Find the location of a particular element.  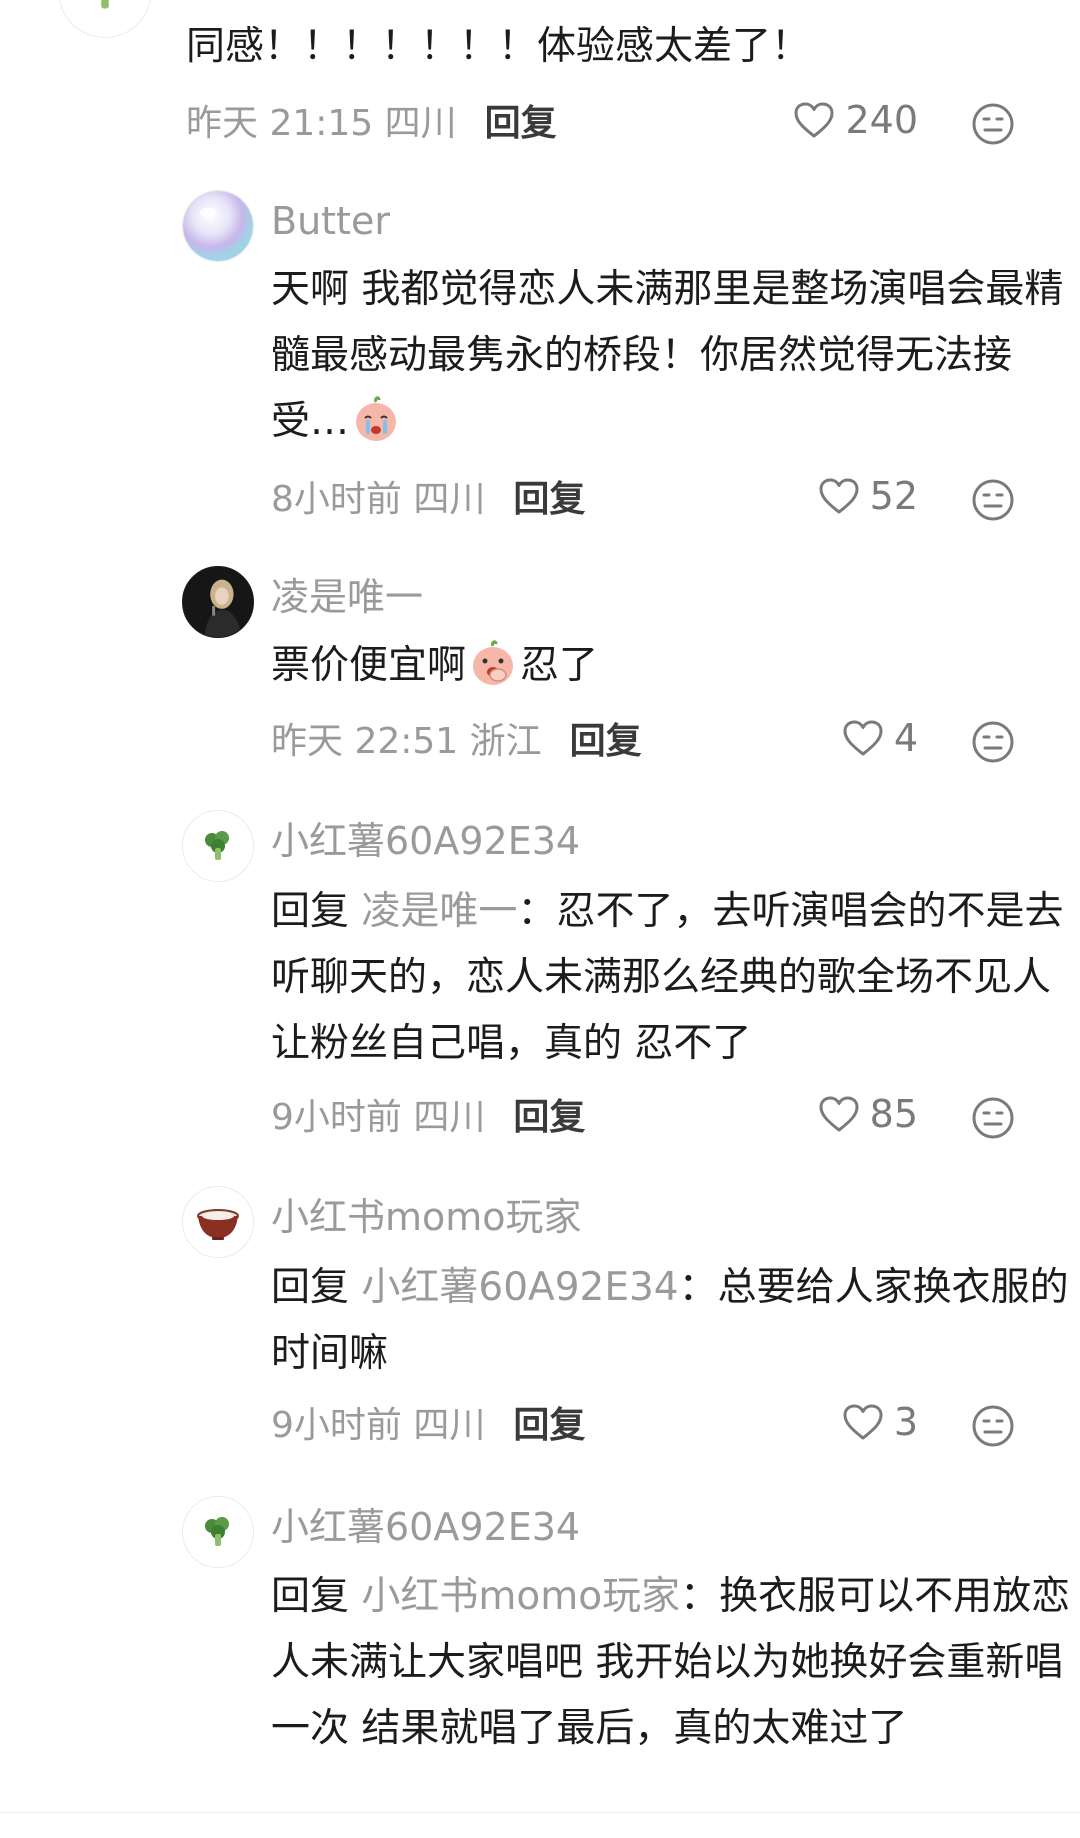

singer-photo-avatar is located at coordinates (218, 602).